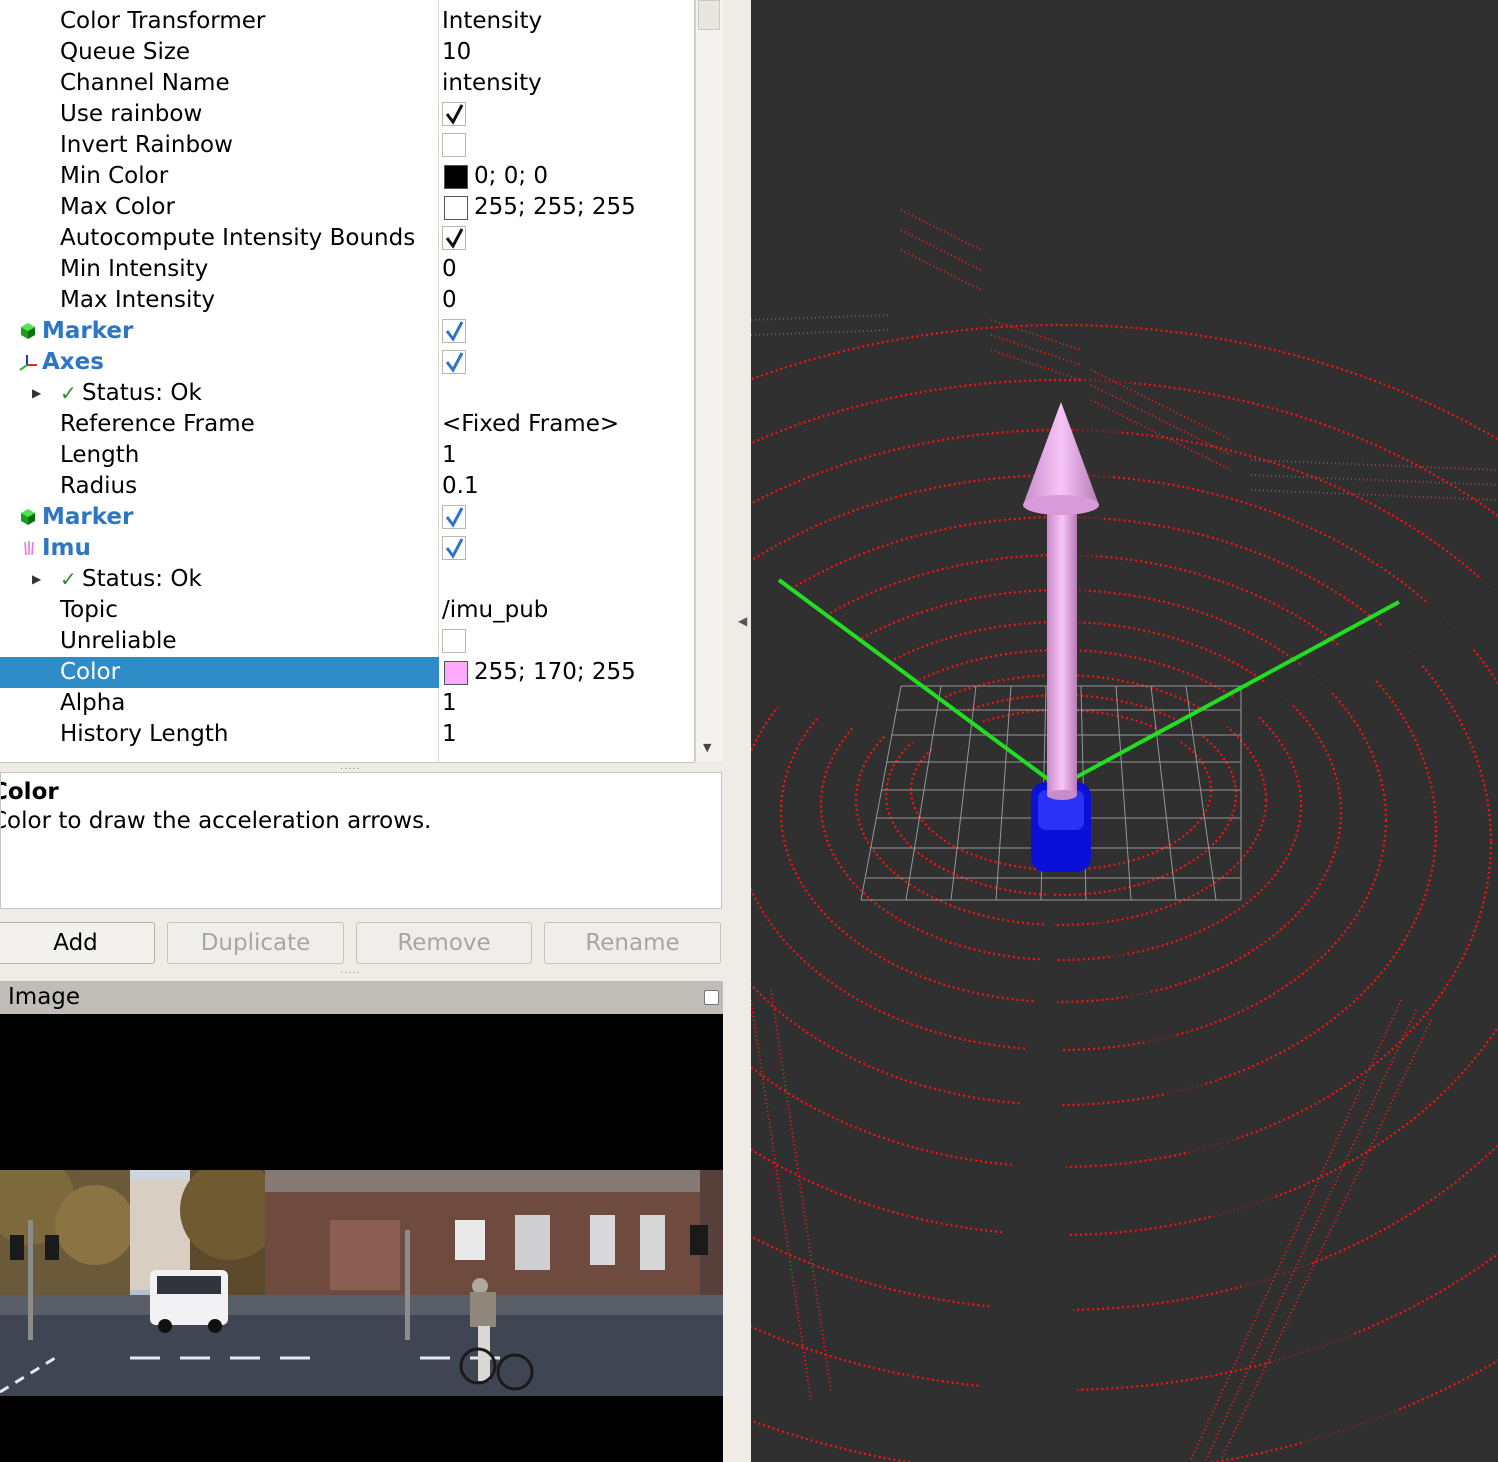  I want to click on property-value-cell: 10, so click(566, 52).